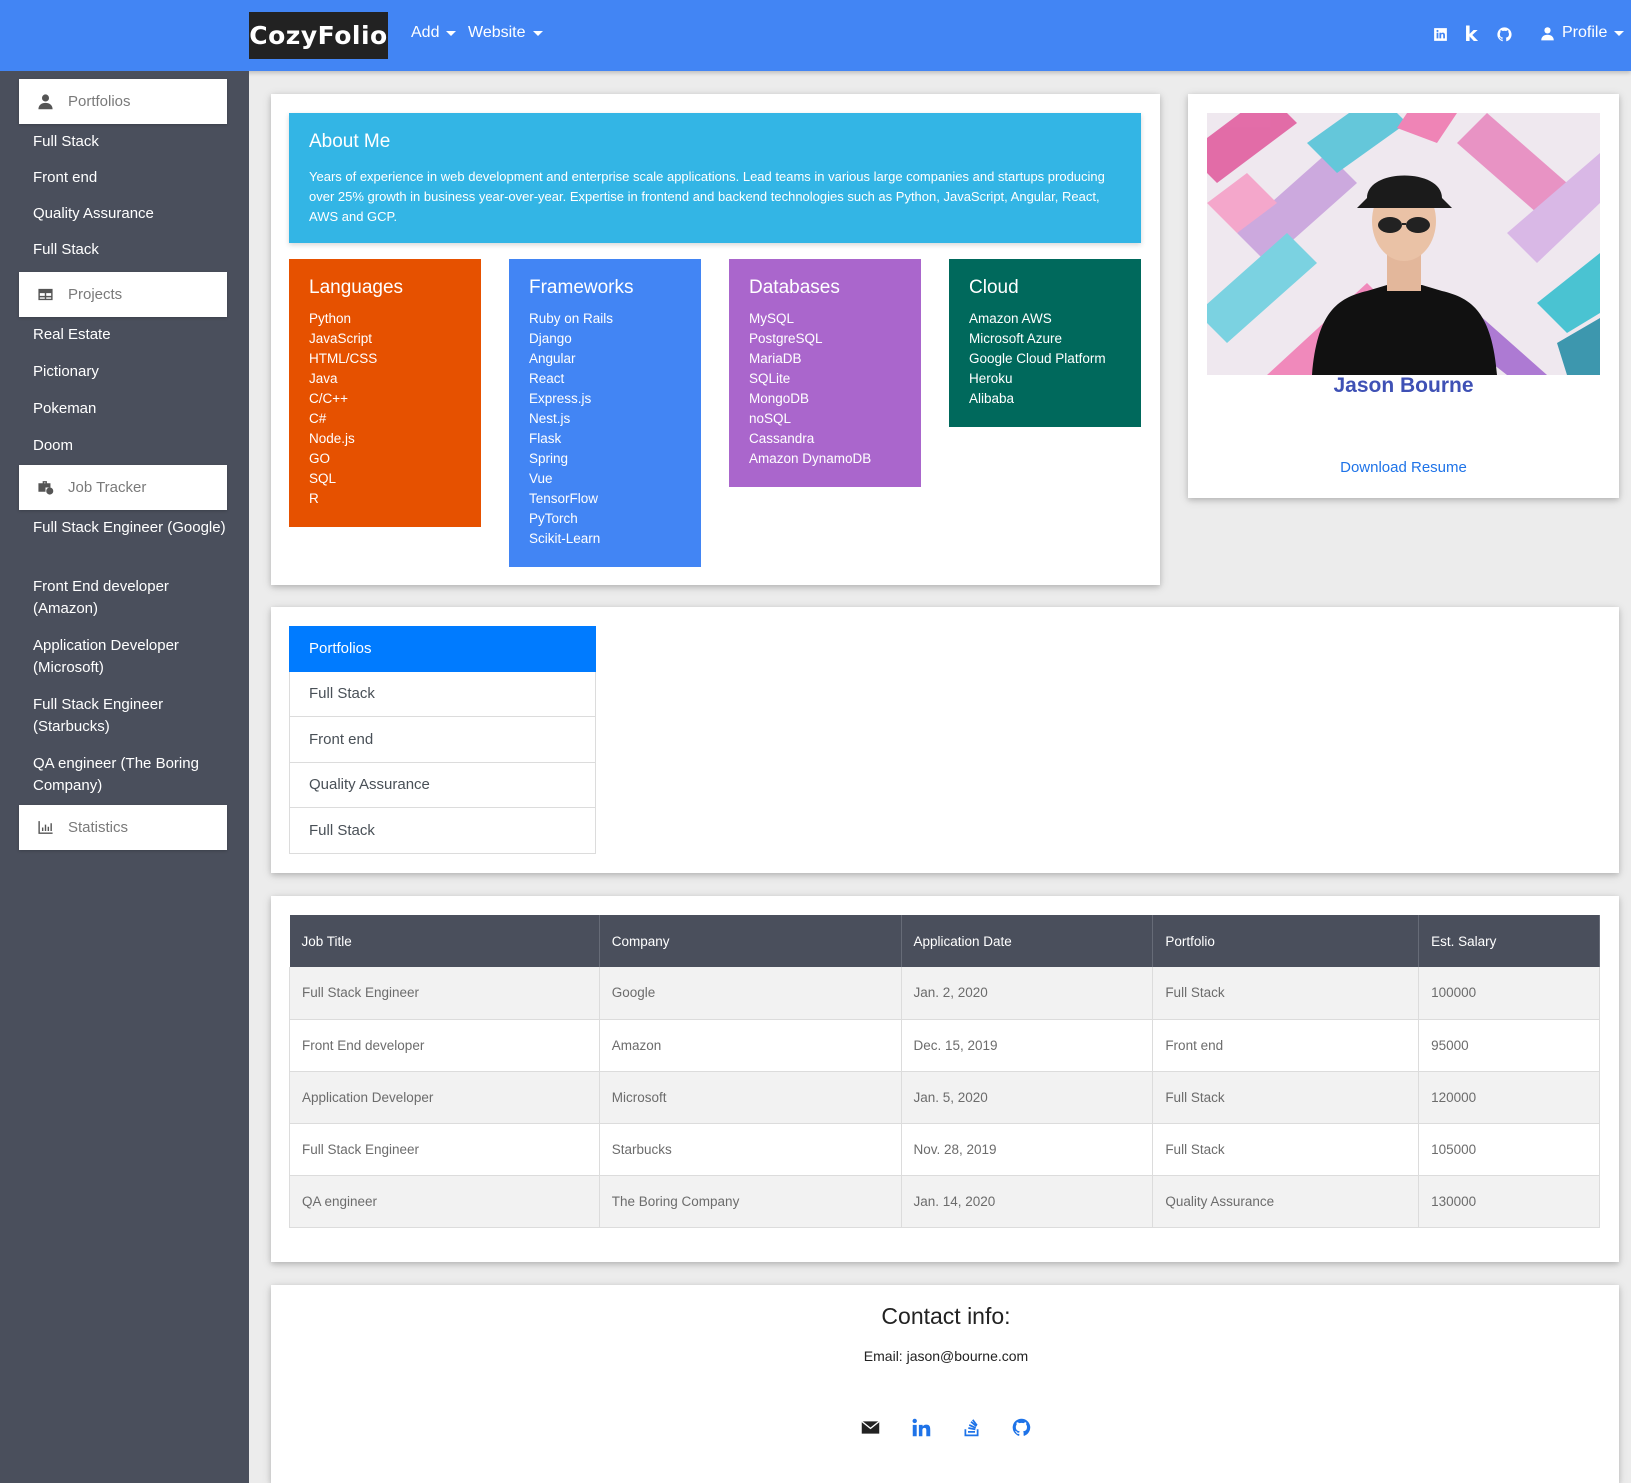 The image size is (1631, 1483). I want to click on user-icon, so click(45, 102).